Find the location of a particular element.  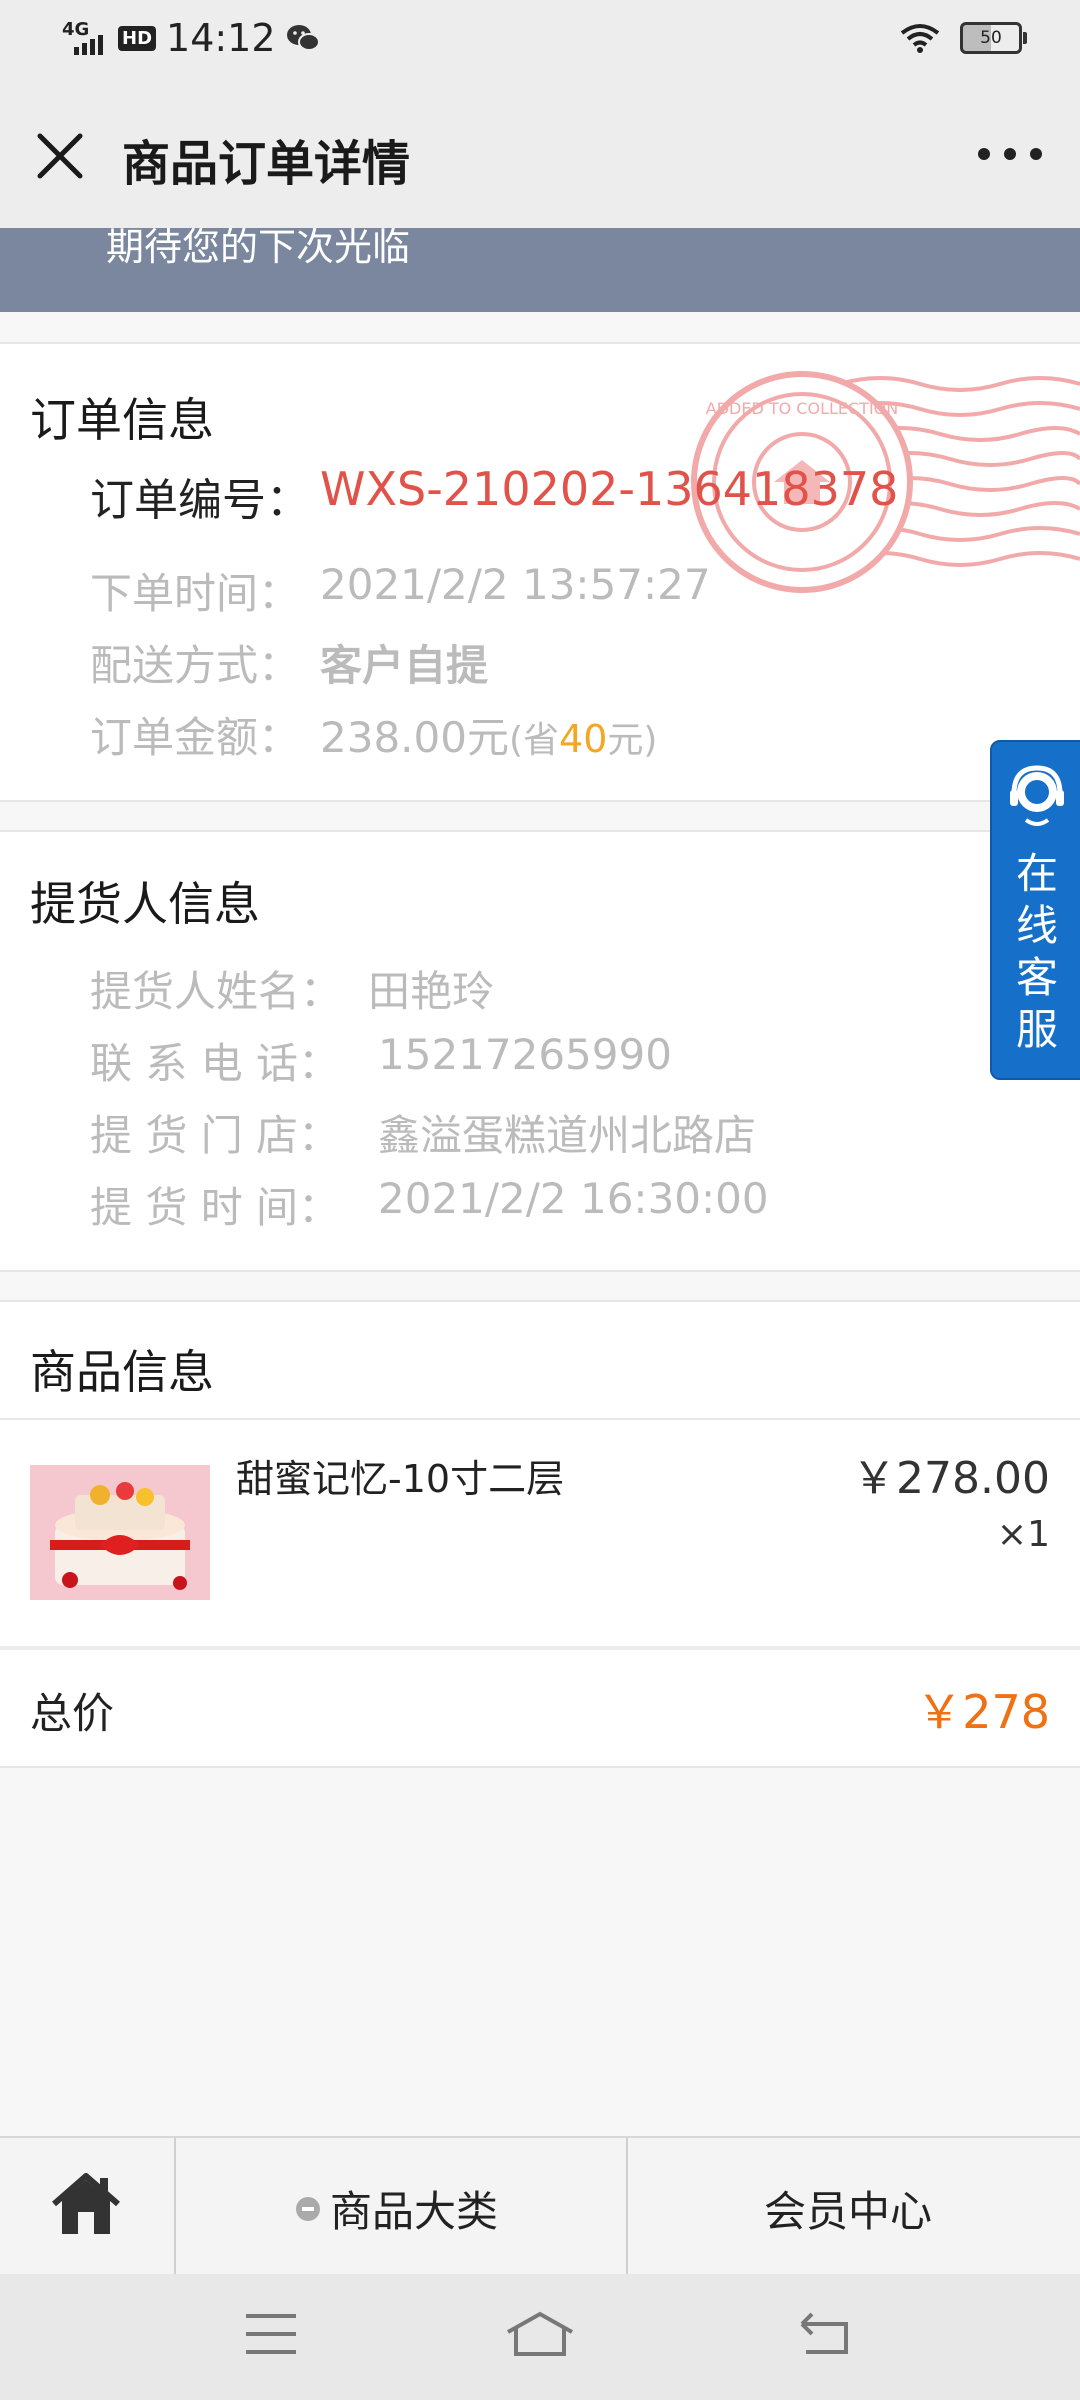

order-time-value: 2021/2/2 13:57:27 is located at coordinates (515, 584).